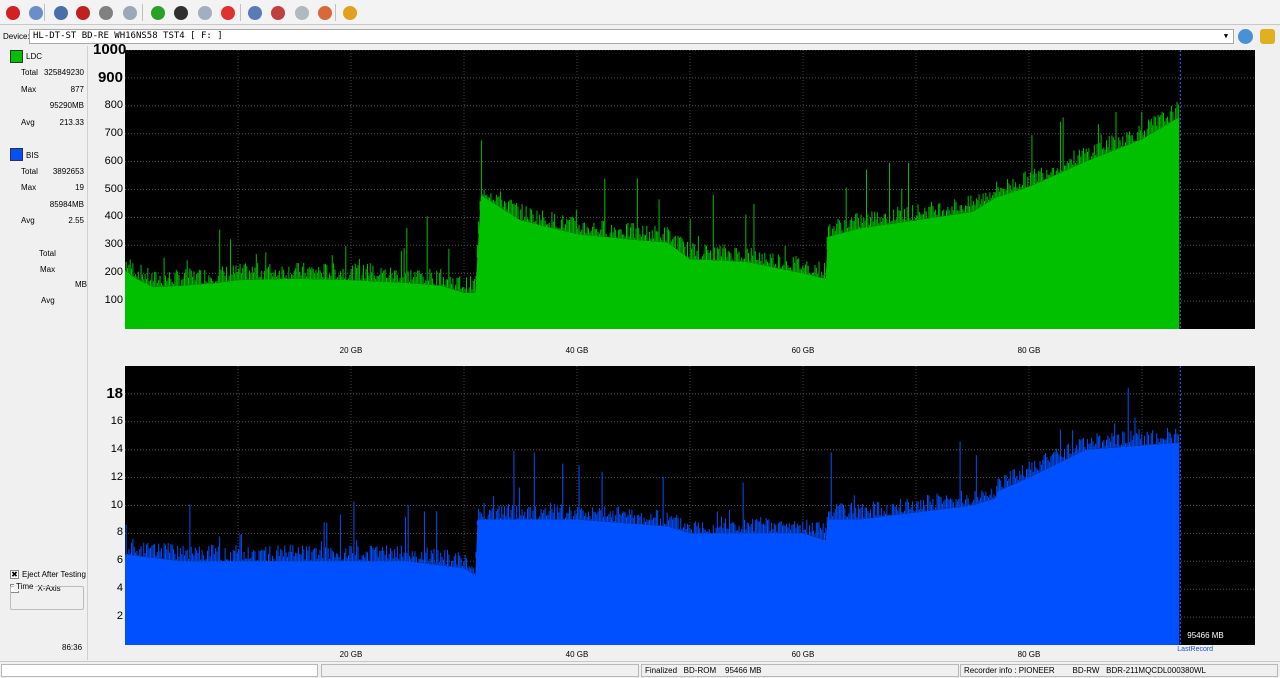 The image size is (1280, 678). Describe the element at coordinates (116, 504) in the screenshot. I see `y-tick-label: 10` at that location.